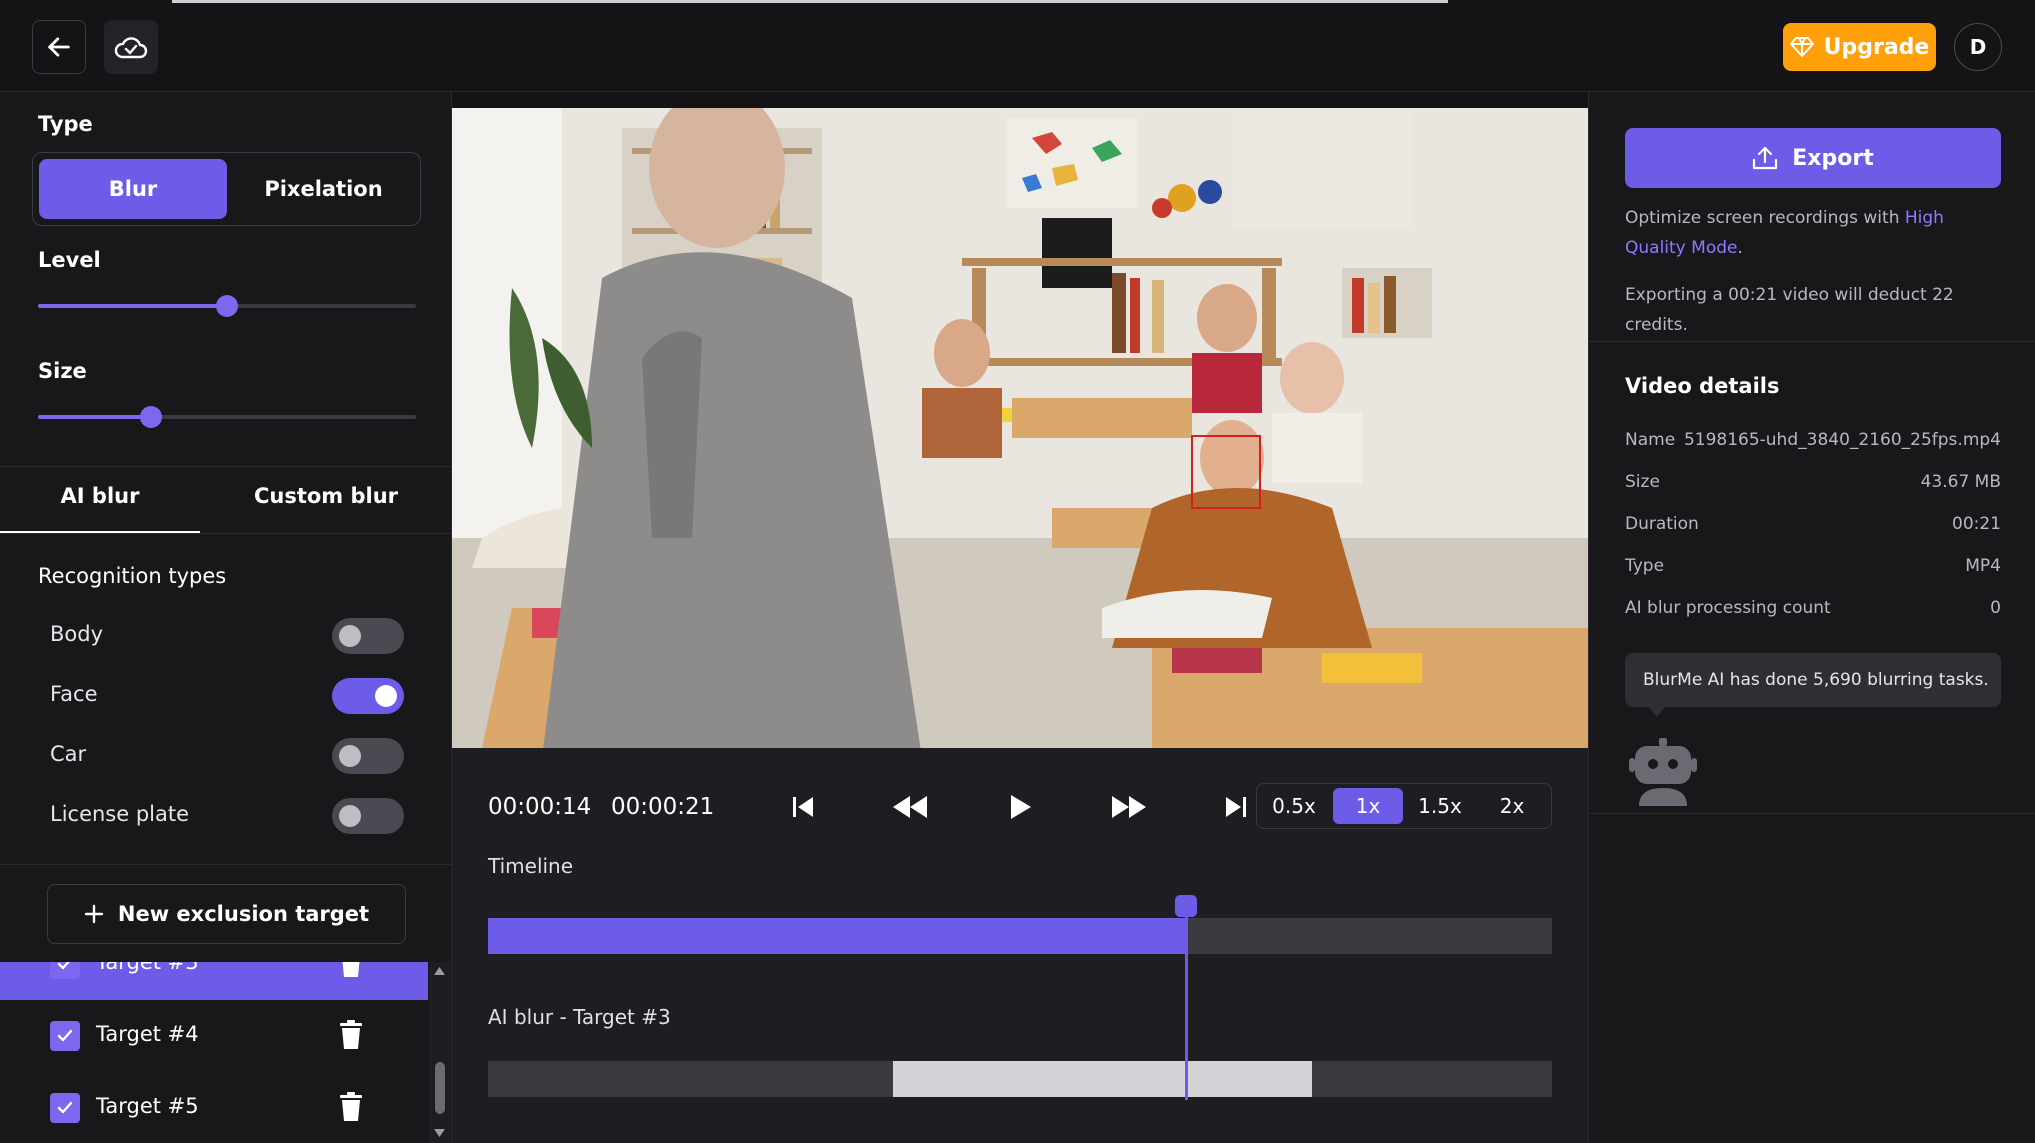 The image size is (2035, 1143). What do you see at coordinates (214, 1036) in the screenshot?
I see `list-item: Target #4` at bounding box center [214, 1036].